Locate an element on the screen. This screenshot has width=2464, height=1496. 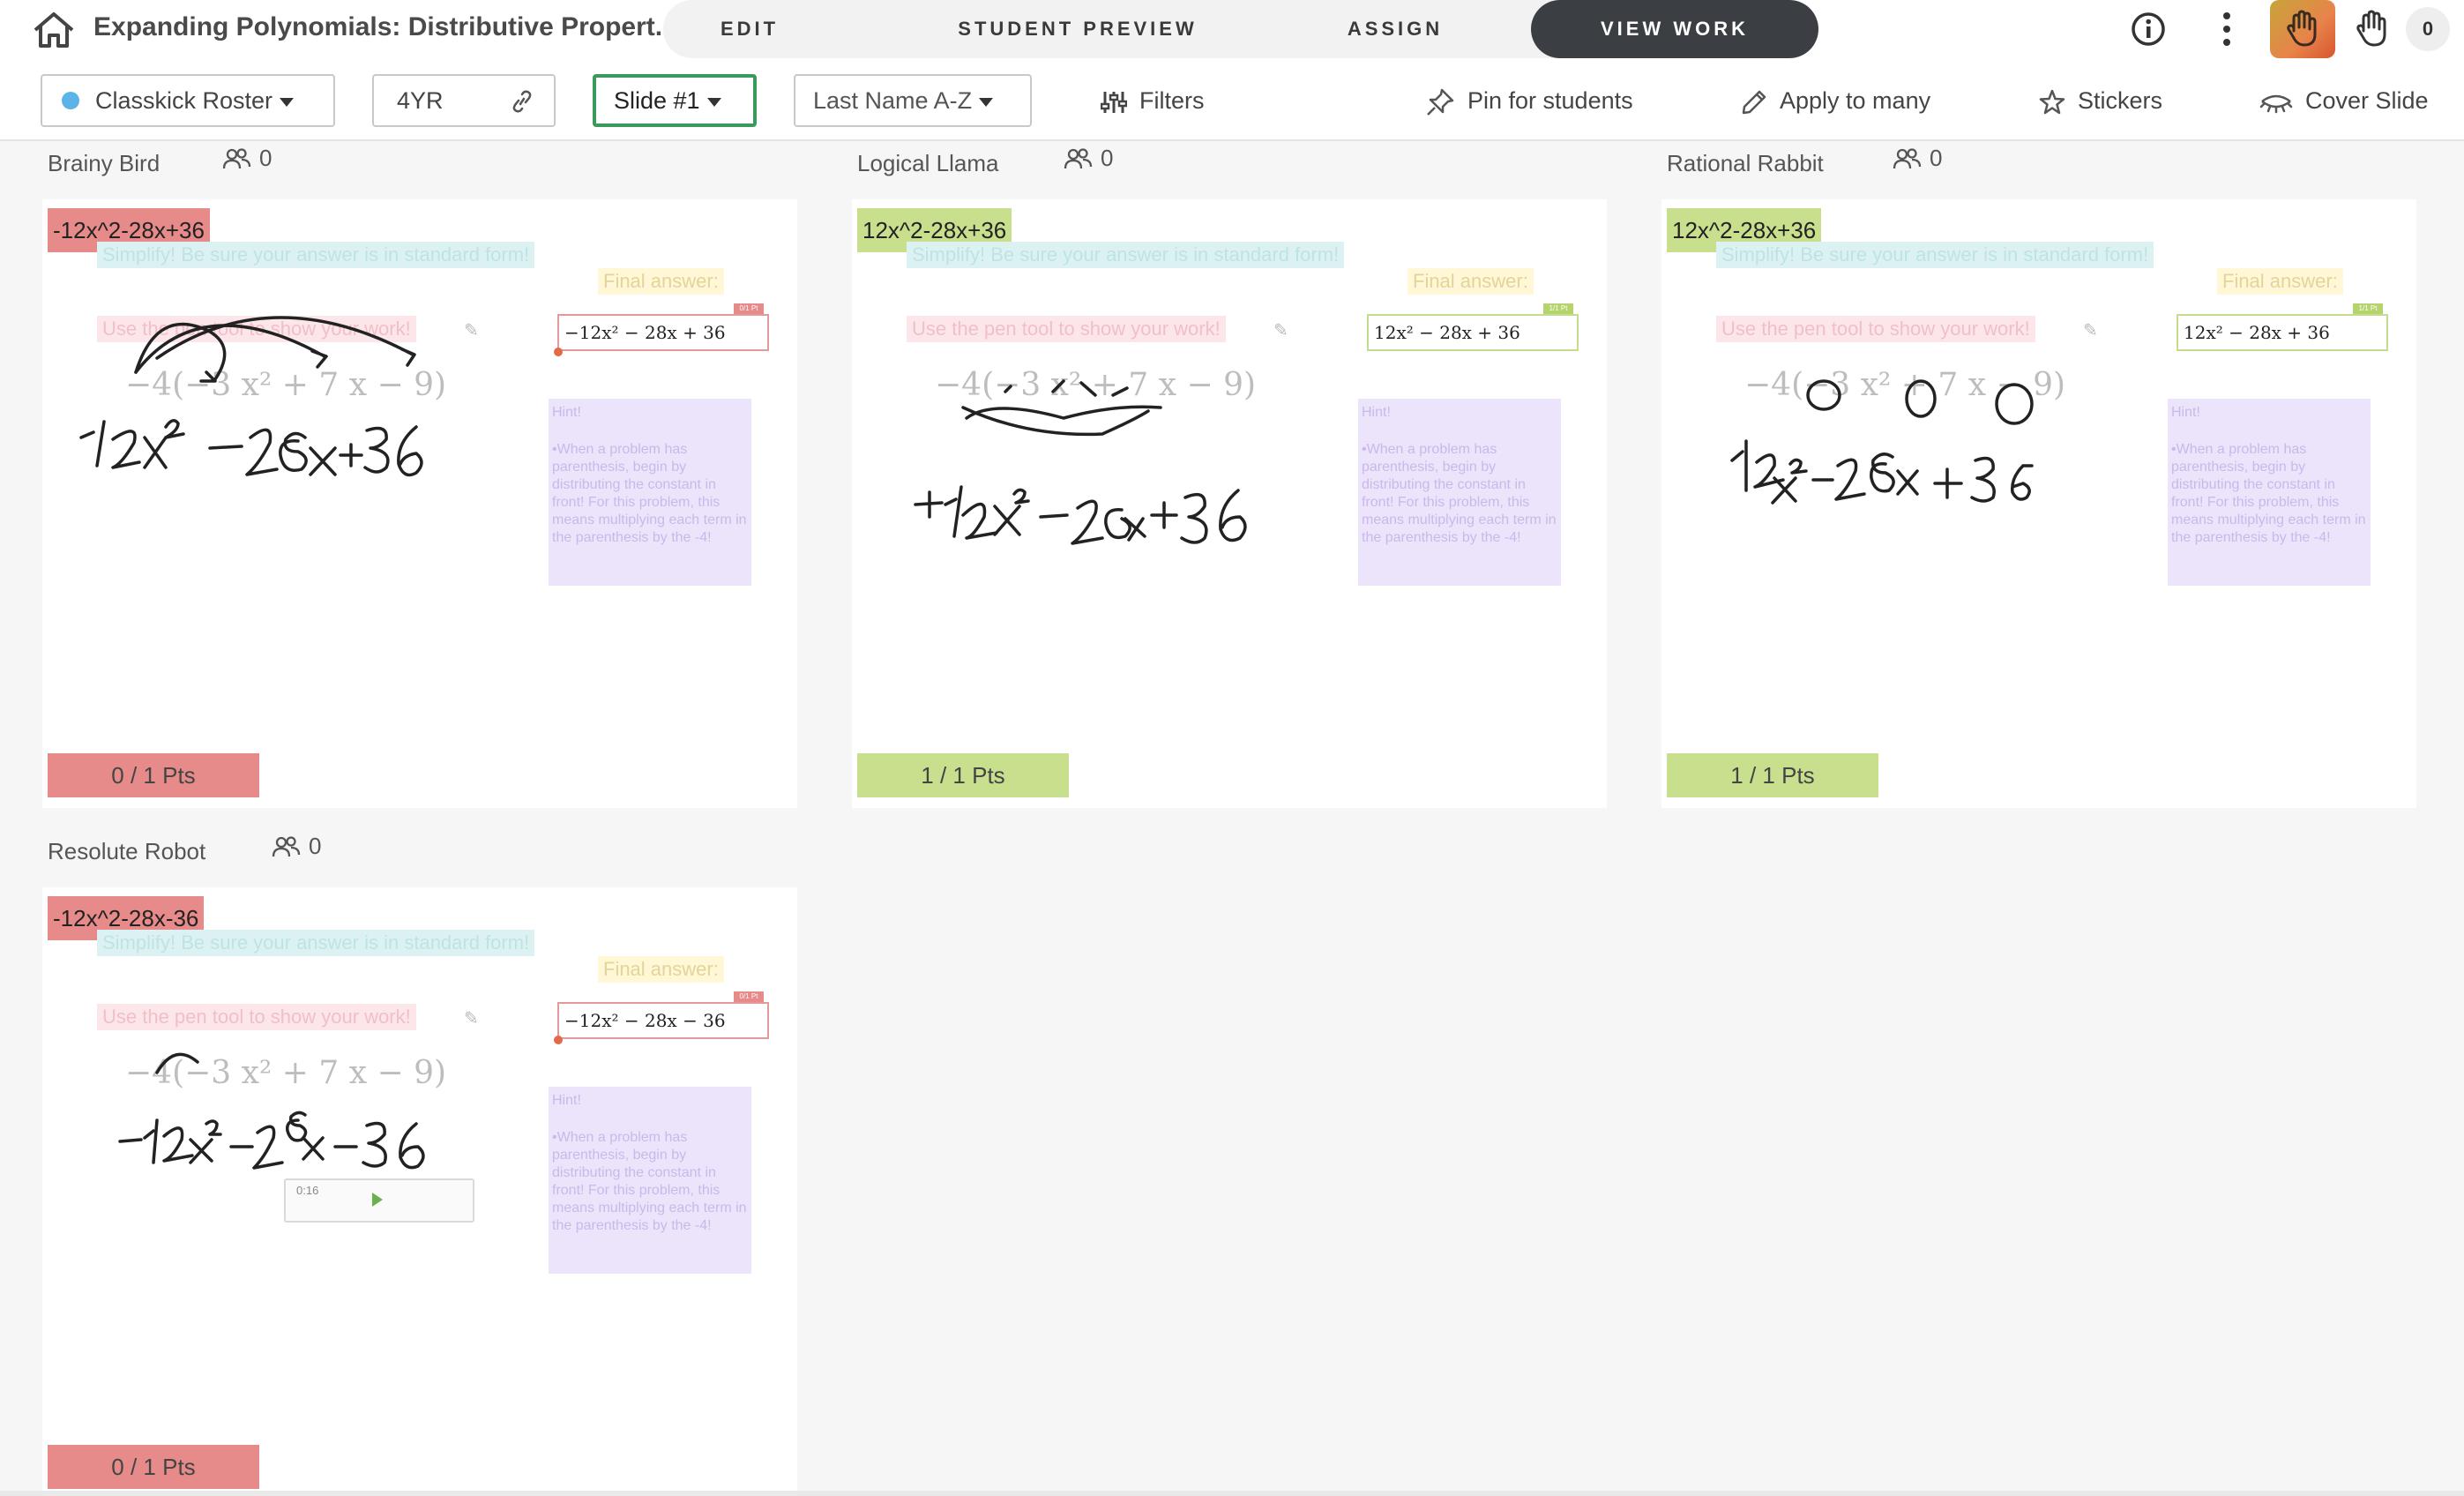
tab-edit: EDIT is located at coordinates (749, 29).